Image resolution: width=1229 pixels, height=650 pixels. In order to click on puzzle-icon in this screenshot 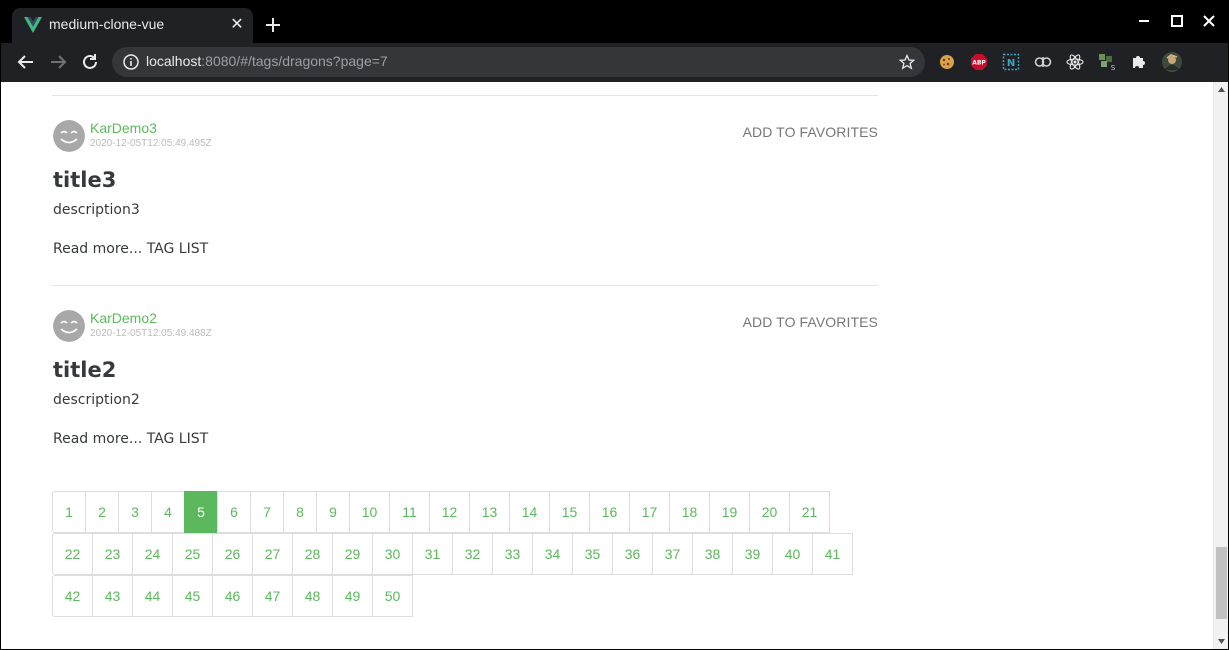, I will do `click(1139, 62)`.